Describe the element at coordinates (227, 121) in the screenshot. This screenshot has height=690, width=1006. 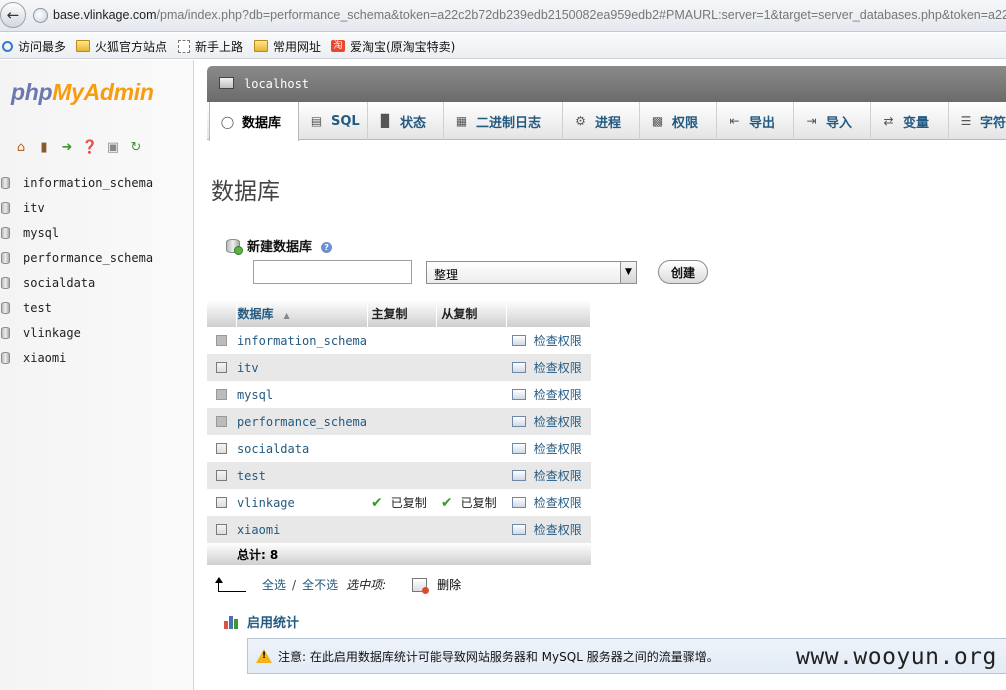
I see `database-icon: ◯` at that location.